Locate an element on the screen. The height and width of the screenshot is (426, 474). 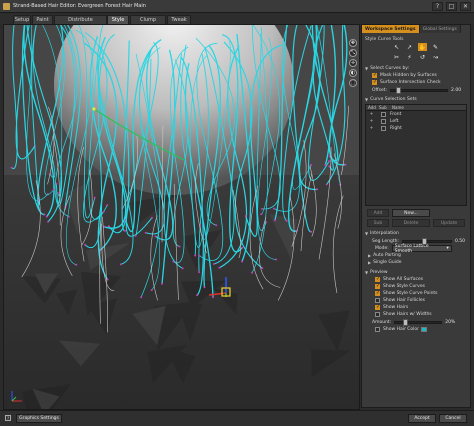
arrow-select-icon: ↖ is located at coordinates (396, 47).